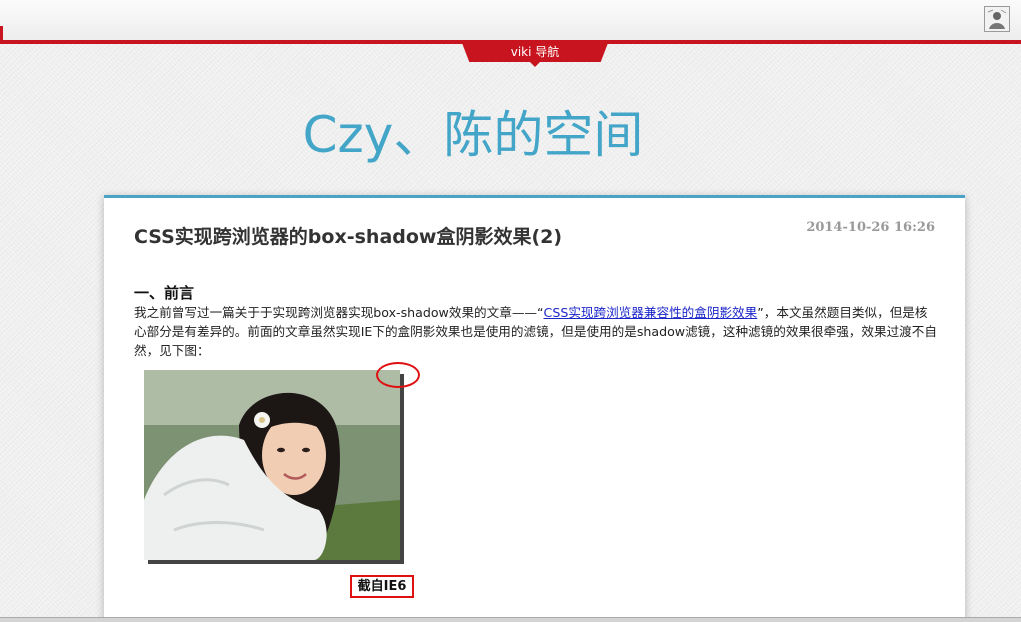  Describe the element at coordinates (398, 375) in the screenshot. I see `shadow-highlight-circle` at that location.